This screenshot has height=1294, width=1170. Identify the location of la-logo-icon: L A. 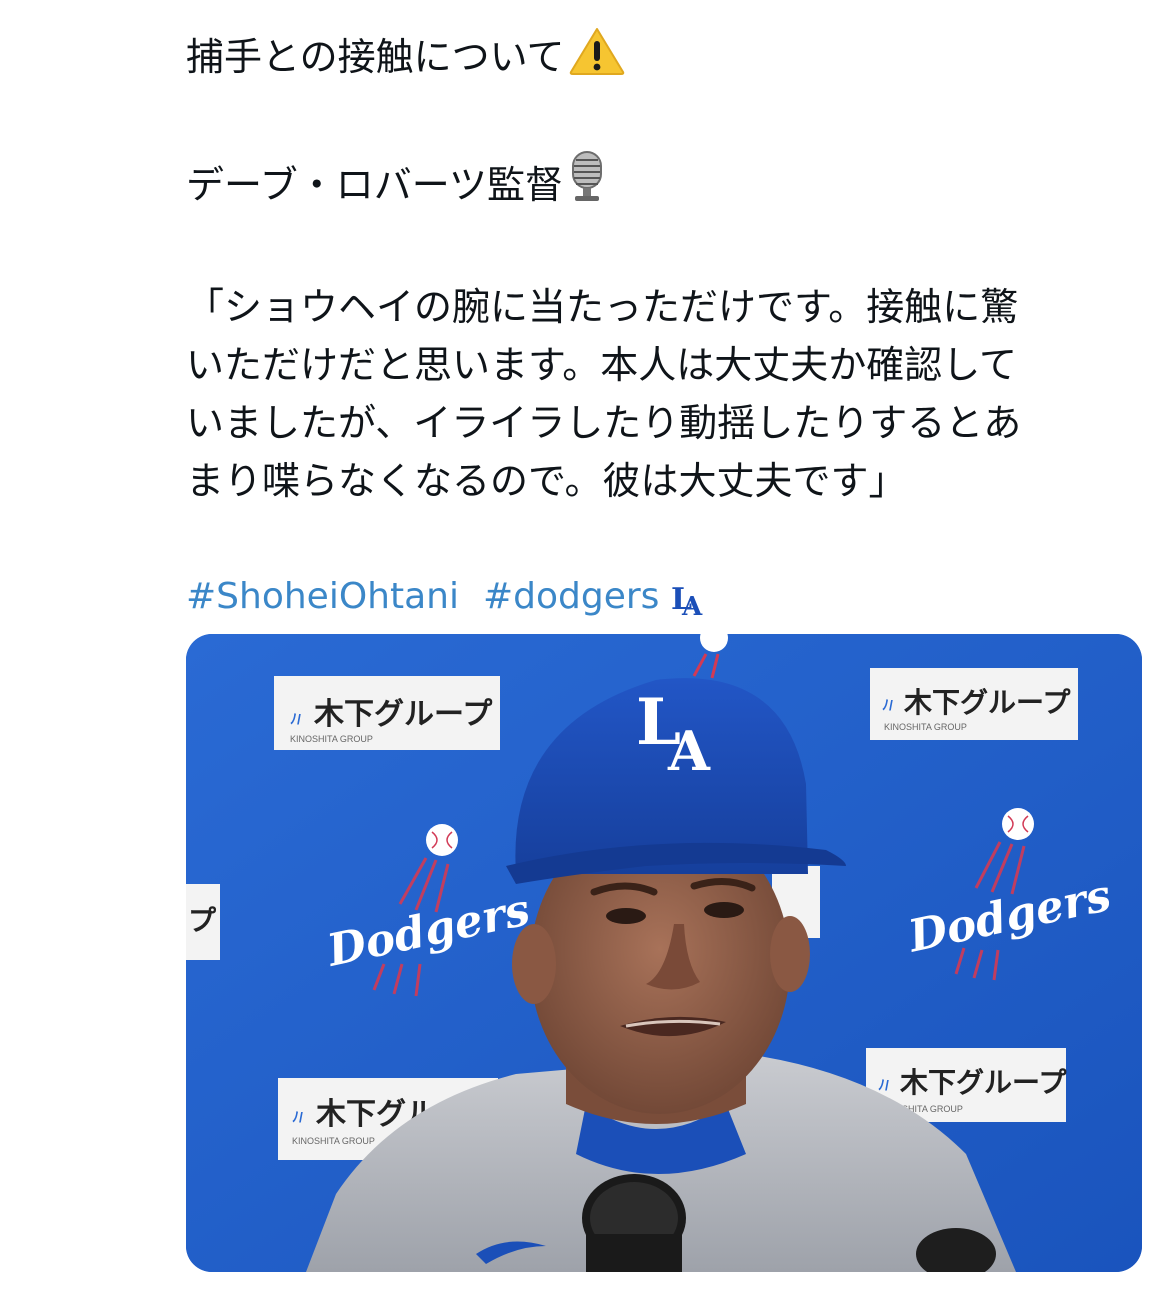
(686, 599).